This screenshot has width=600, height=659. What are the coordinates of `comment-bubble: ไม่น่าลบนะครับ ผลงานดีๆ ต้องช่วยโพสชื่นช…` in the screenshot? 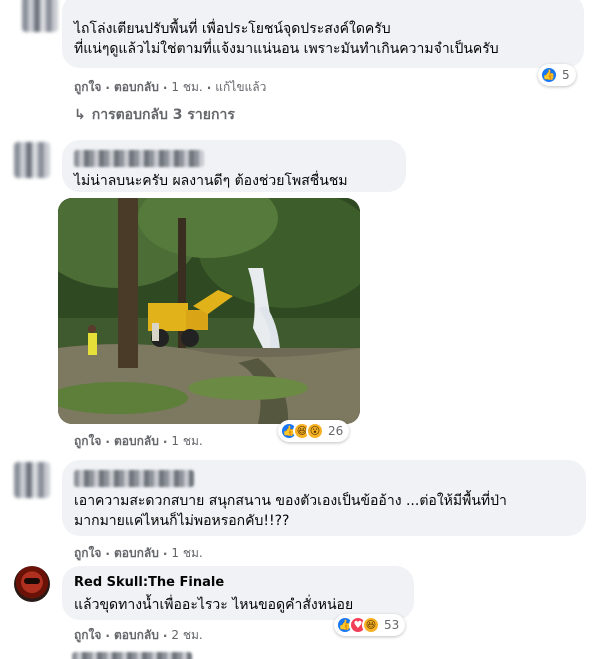 It's located at (234, 166).